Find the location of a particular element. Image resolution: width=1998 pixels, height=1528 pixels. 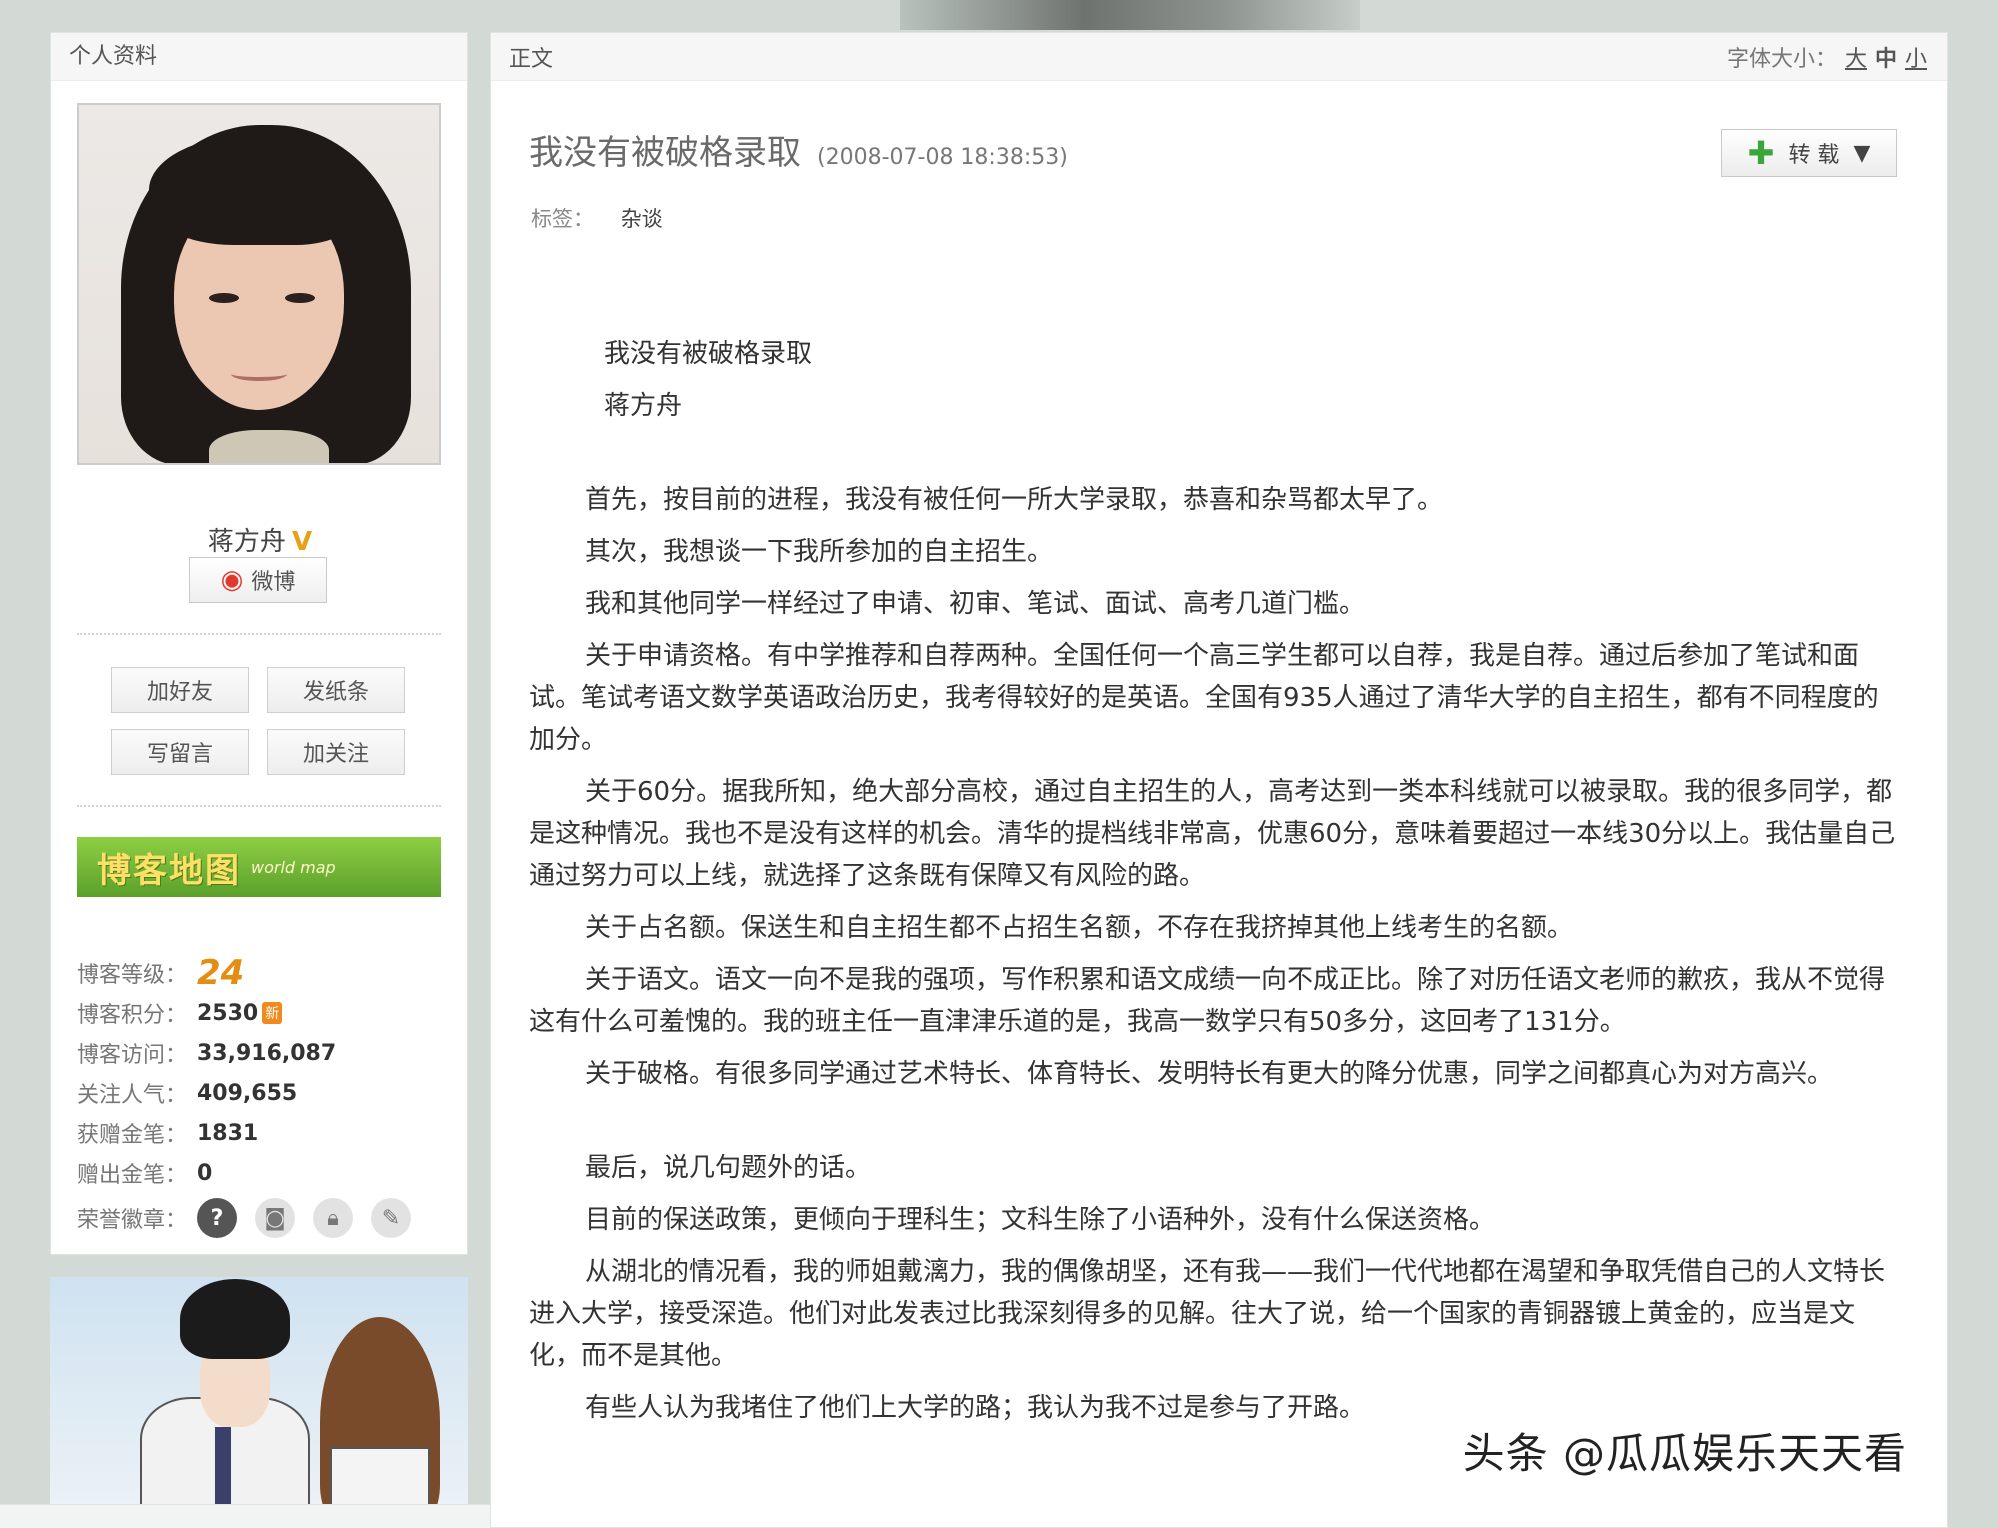

stat-points: 博客积分： 2530 新 is located at coordinates (244, 1013).